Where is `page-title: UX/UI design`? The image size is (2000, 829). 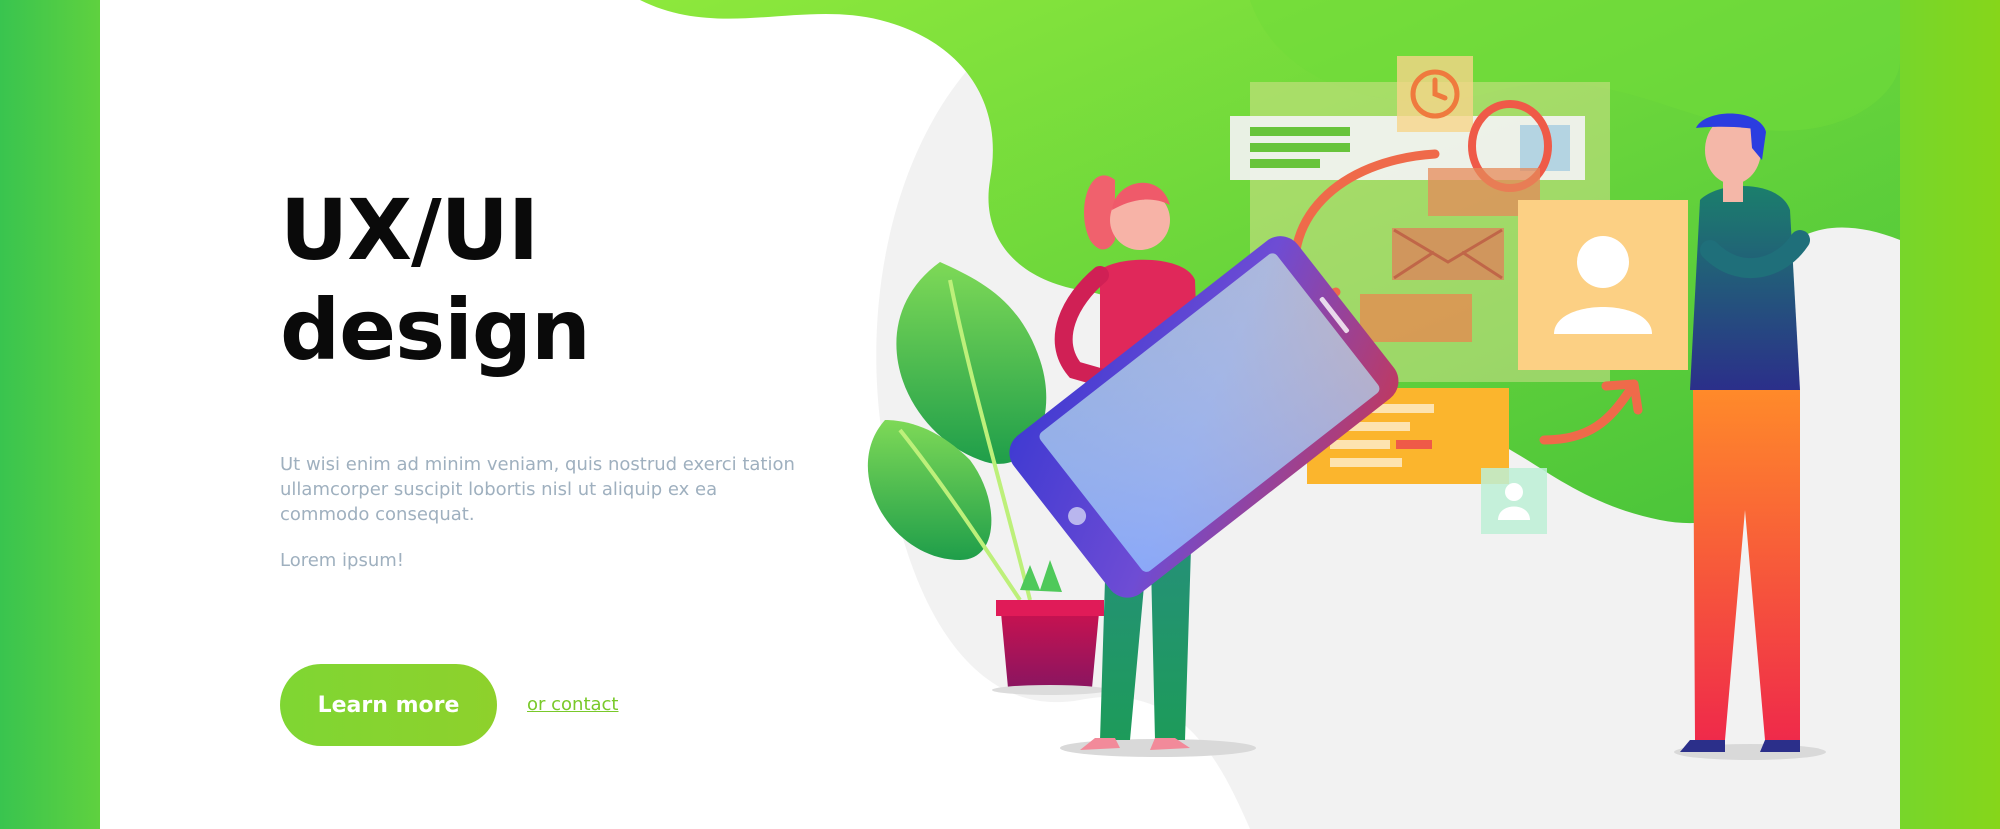
page-title: UX/UI design is located at coordinates (435, 280).